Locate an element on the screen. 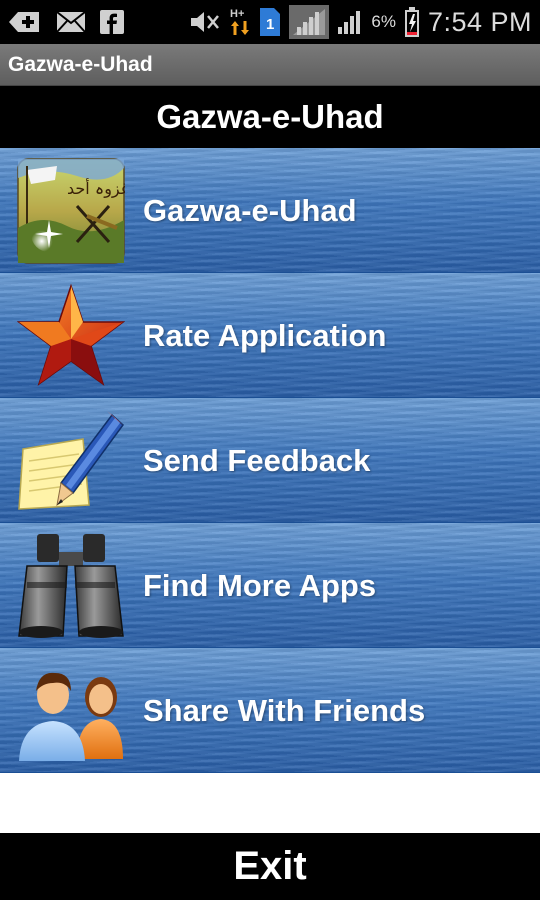 The width and height of the screenshot is (540, 900). svg-text: H+ is located at coordinates (237, 14).